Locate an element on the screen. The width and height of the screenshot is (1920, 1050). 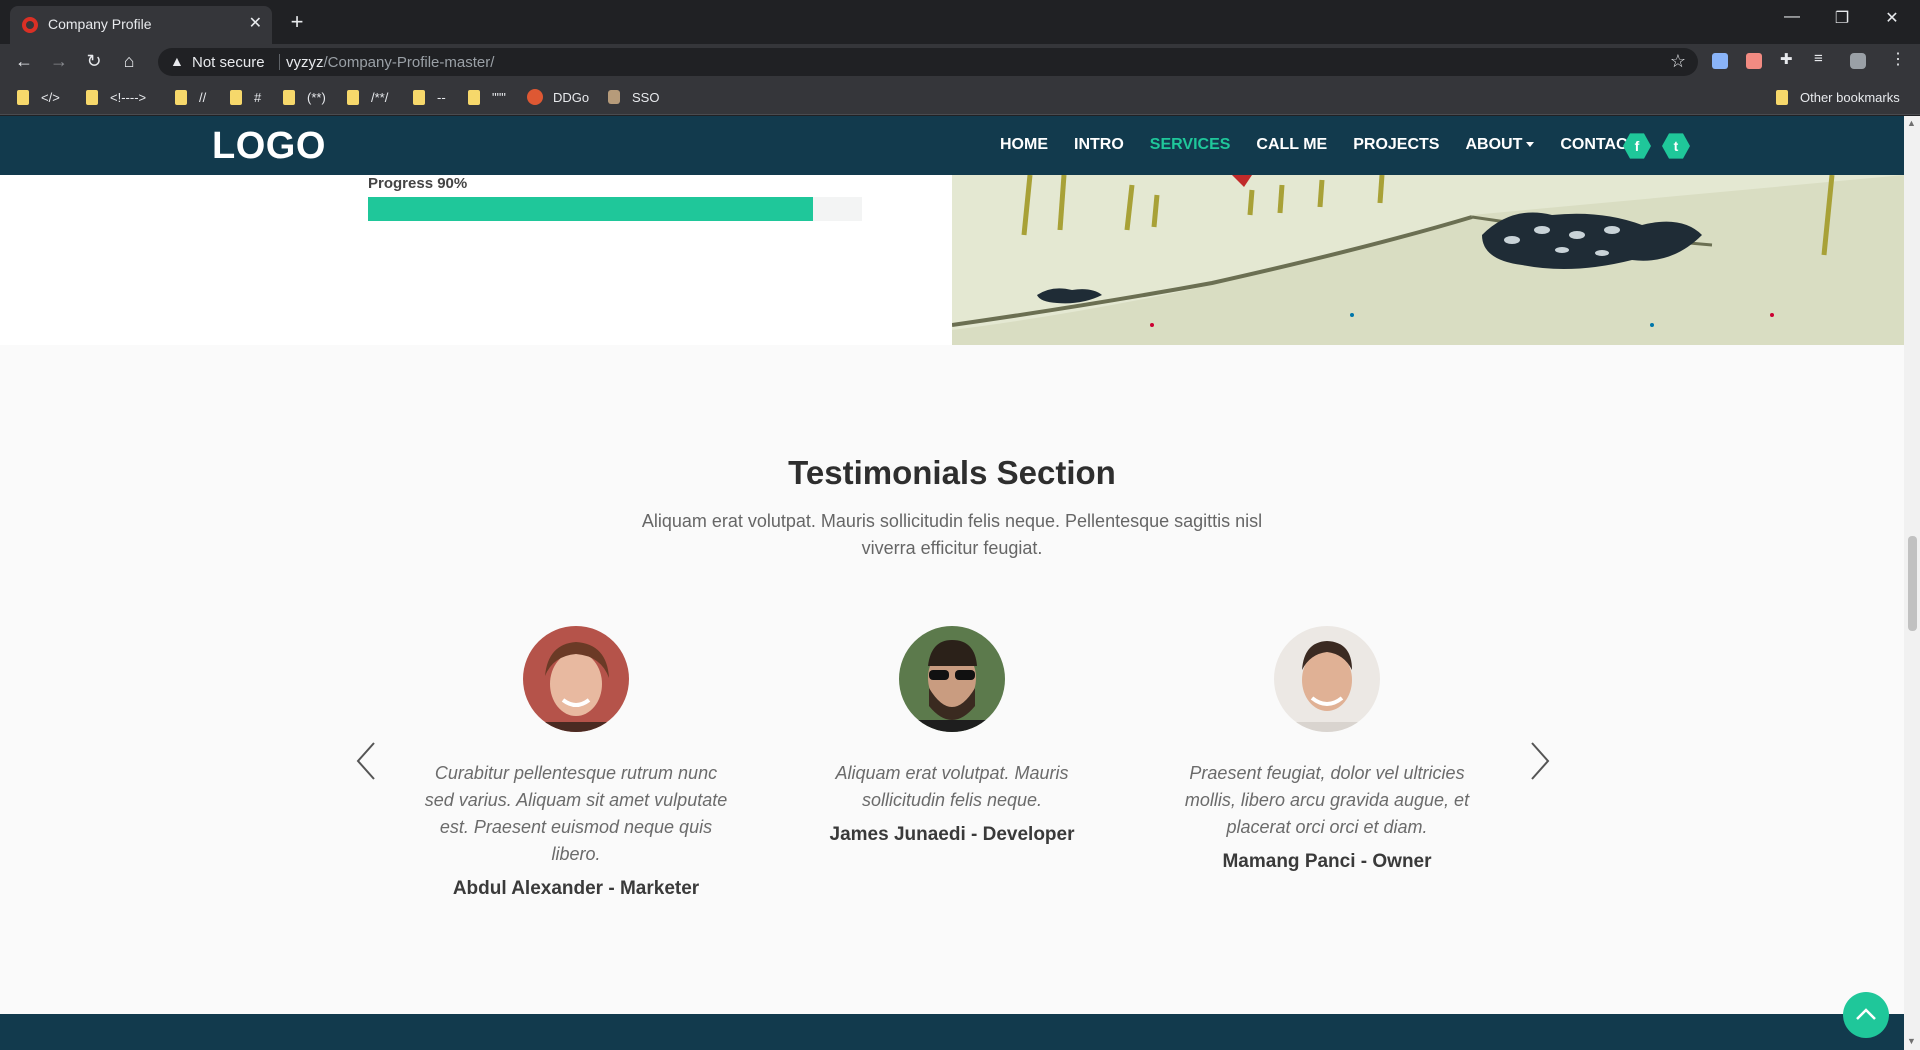
extension-glasses-icon is located at coordinates (1720, 61).